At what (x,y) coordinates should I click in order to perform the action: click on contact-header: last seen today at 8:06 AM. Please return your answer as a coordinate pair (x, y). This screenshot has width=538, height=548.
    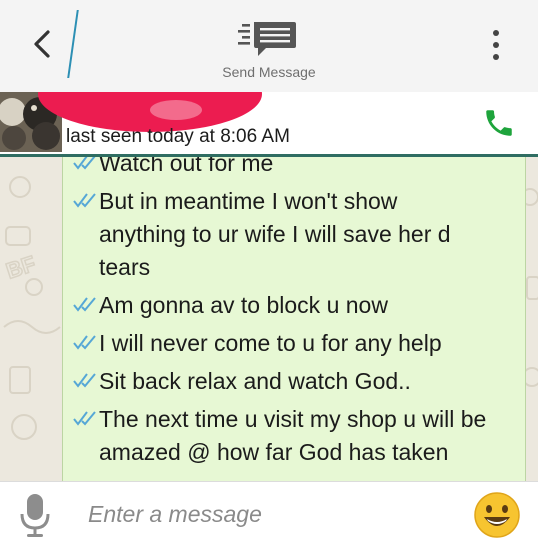
    Looking at the image, I should click on (269, 124).